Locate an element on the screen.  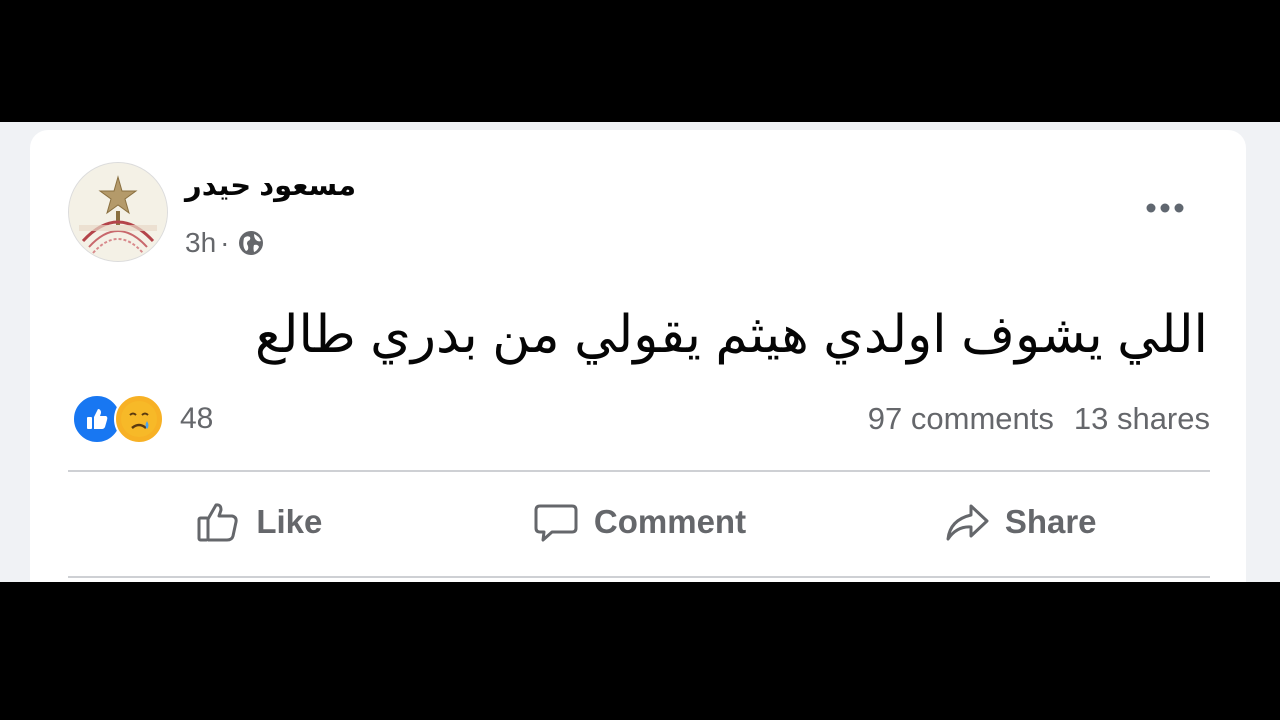
like-button: Like is located at coordinates (258, 522).